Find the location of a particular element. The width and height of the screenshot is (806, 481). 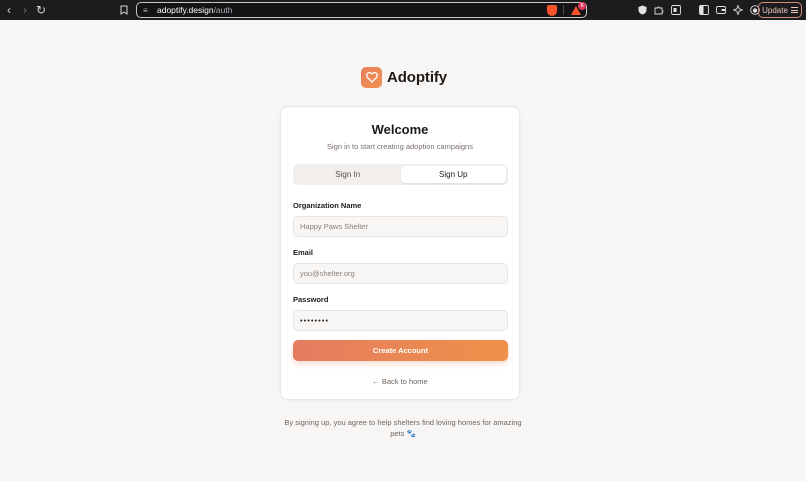

tab-sign-up: Sign Up is located at coordinates (453, 174).